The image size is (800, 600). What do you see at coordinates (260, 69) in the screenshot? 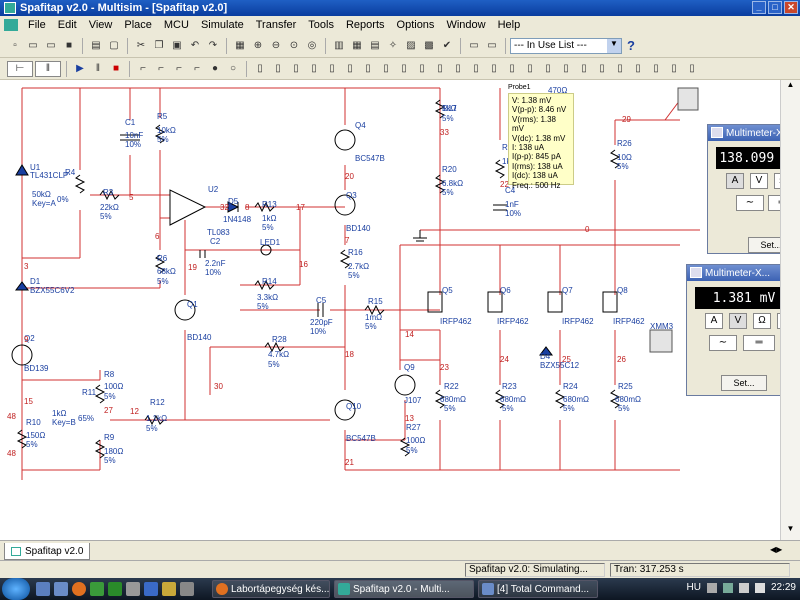
I see `instrument-icon: ▯` at bounding box center [260, 69].